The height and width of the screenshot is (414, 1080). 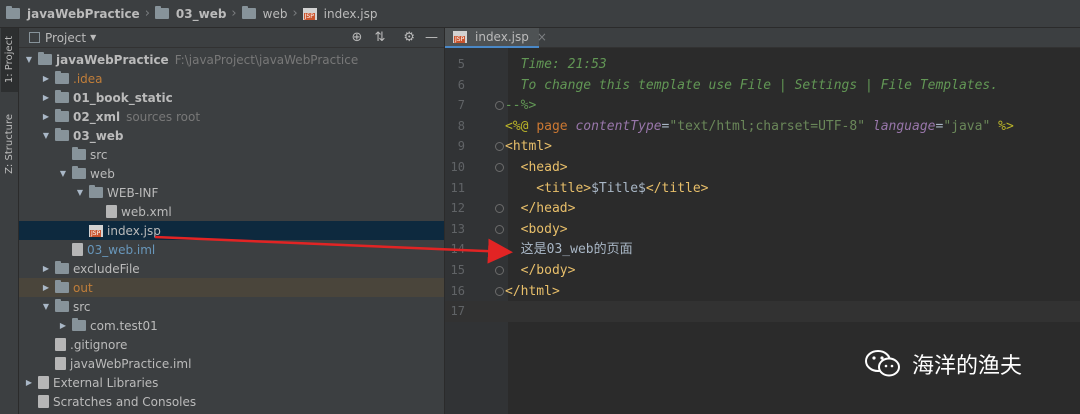 I want to click on structure-tool-tab: Z: Structure, so click(x=9, y=144).